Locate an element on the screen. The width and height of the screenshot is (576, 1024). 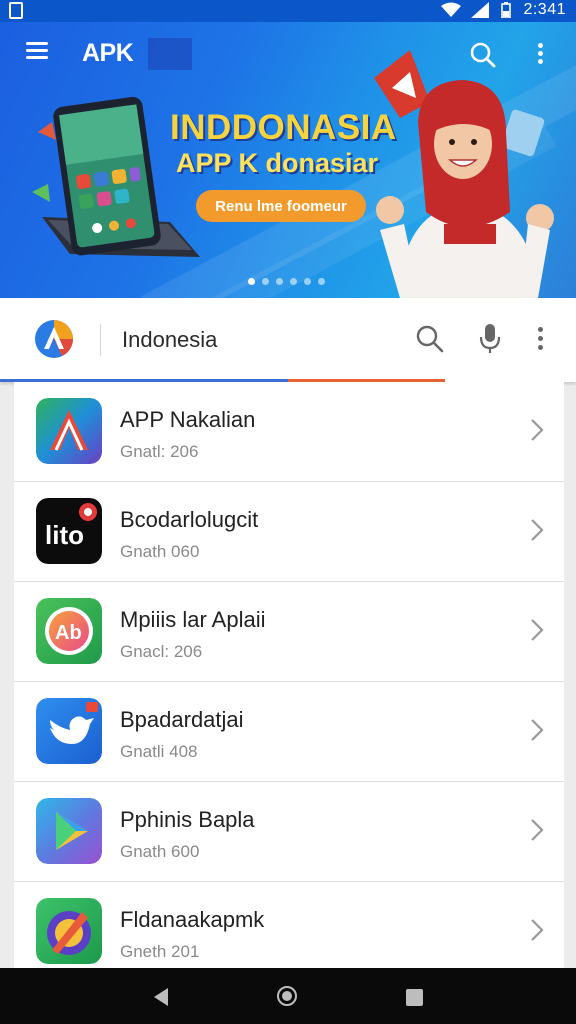
list-item: lito Bcodarlolugcit Gnath 060 is located at coordinates (289, 532).